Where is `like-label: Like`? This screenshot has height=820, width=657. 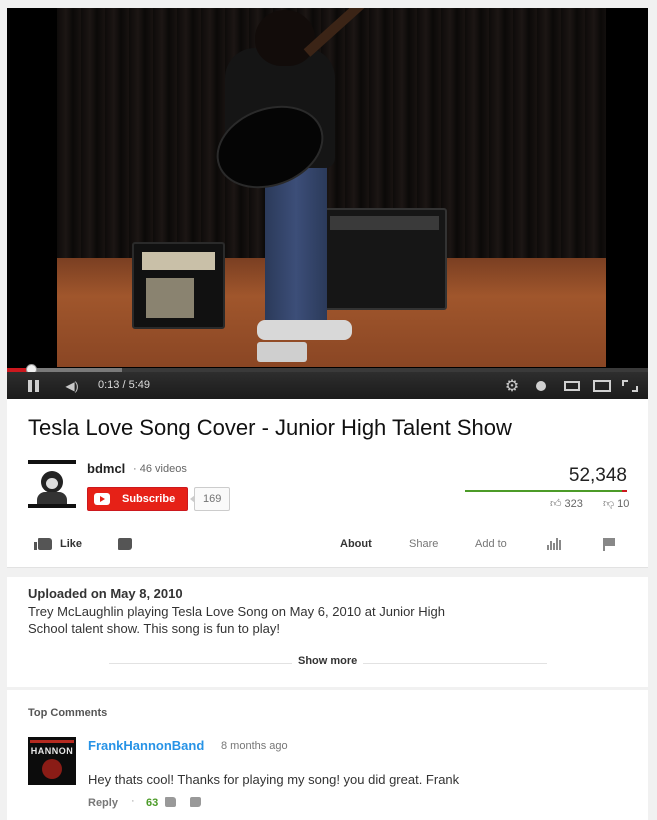 like-label: Like is located at coordinates (71, 544).